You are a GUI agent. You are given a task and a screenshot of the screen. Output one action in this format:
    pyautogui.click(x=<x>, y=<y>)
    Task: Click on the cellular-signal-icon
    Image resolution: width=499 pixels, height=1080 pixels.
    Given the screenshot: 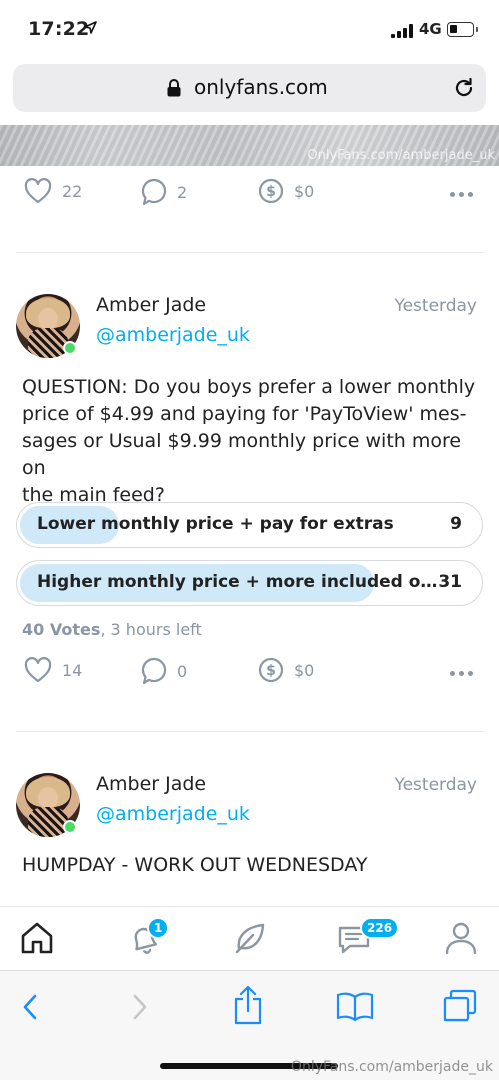 What is the action you would take?
    pyautogui.click(x=402, y=31)
    